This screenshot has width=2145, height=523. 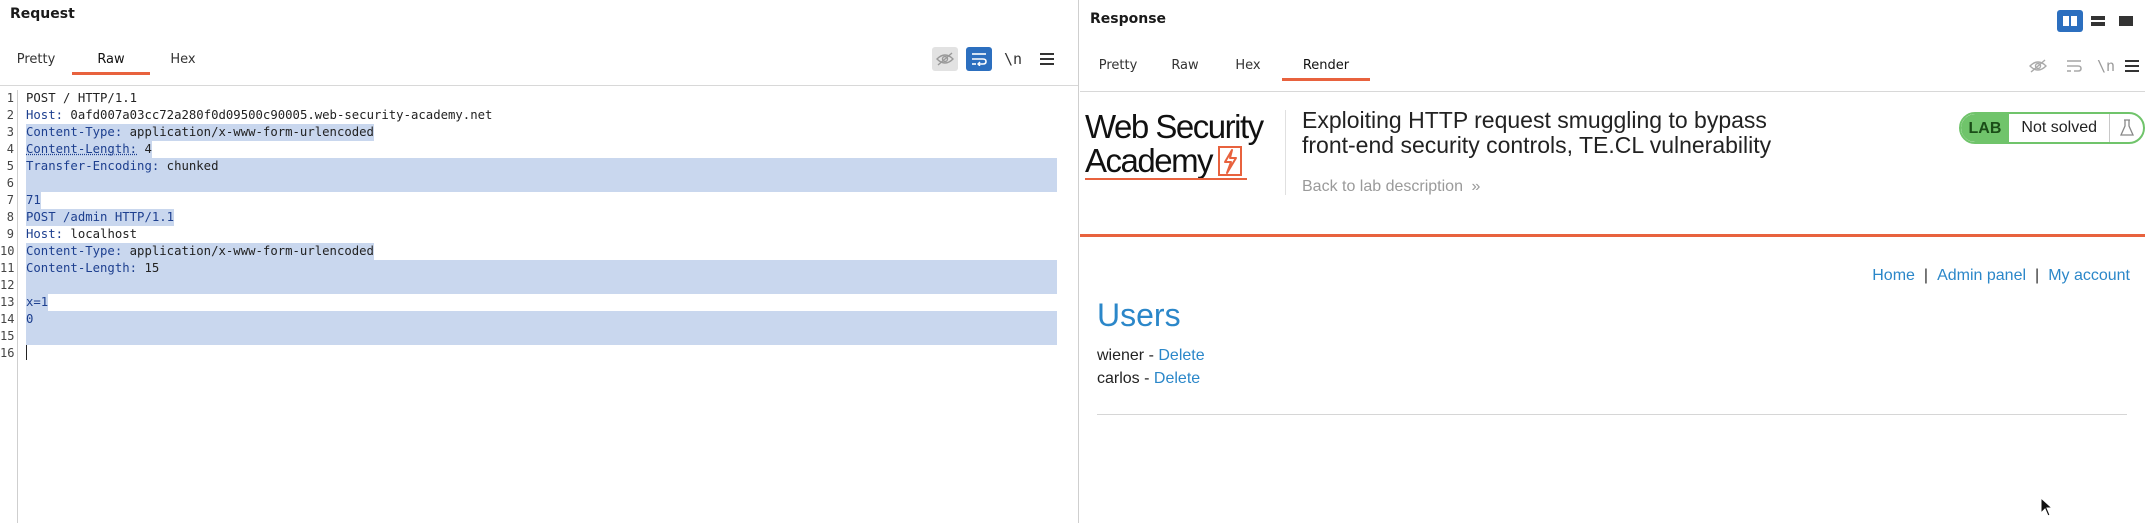 I want to click on request-menu-button, so click(x=1047, y=59).